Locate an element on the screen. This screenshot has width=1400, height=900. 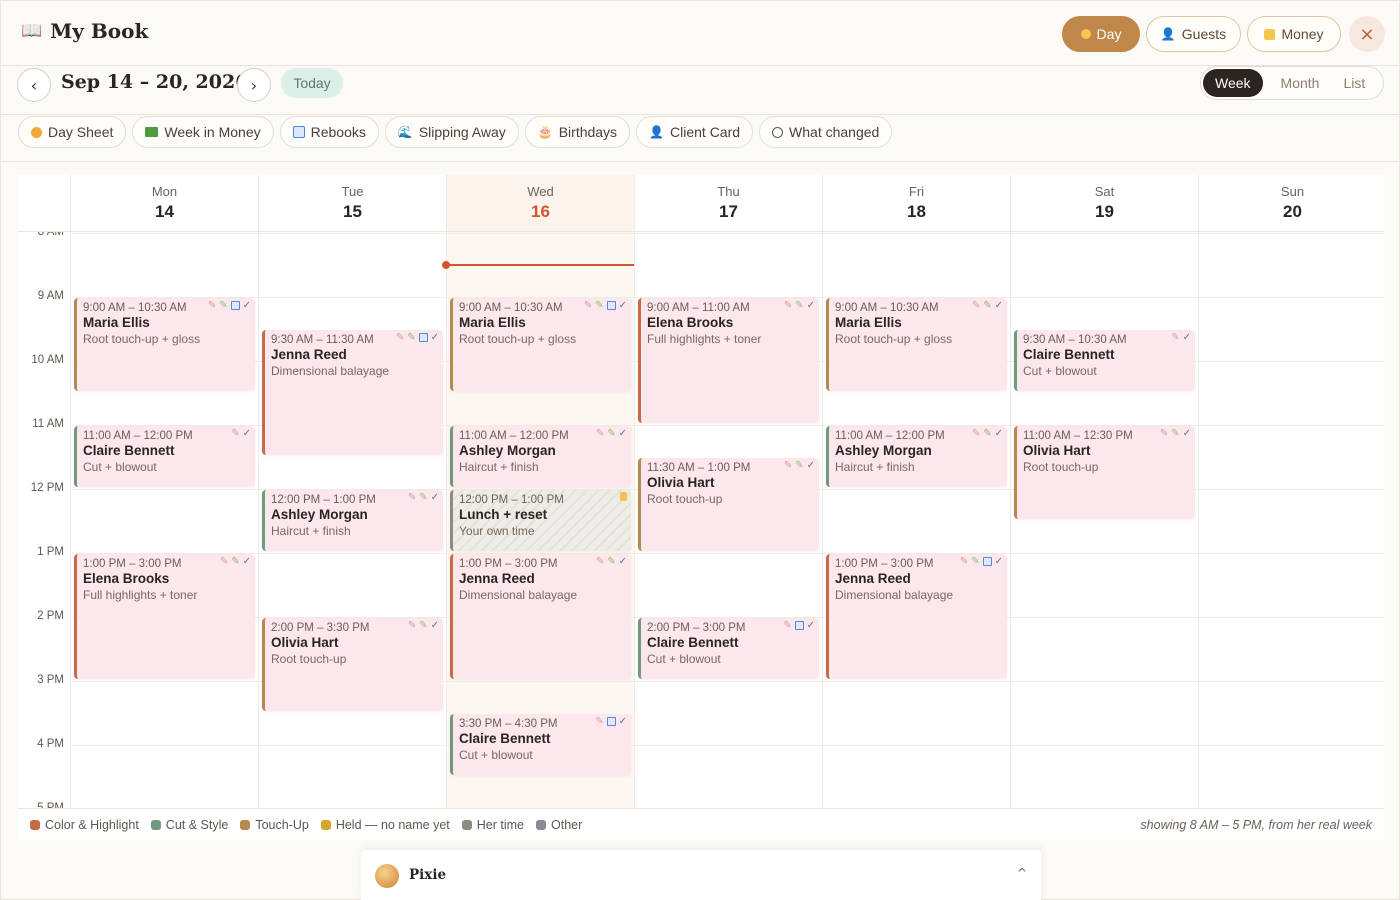
birthdays-button: 🎂 Birthdays is located at coordinates (577, 132).